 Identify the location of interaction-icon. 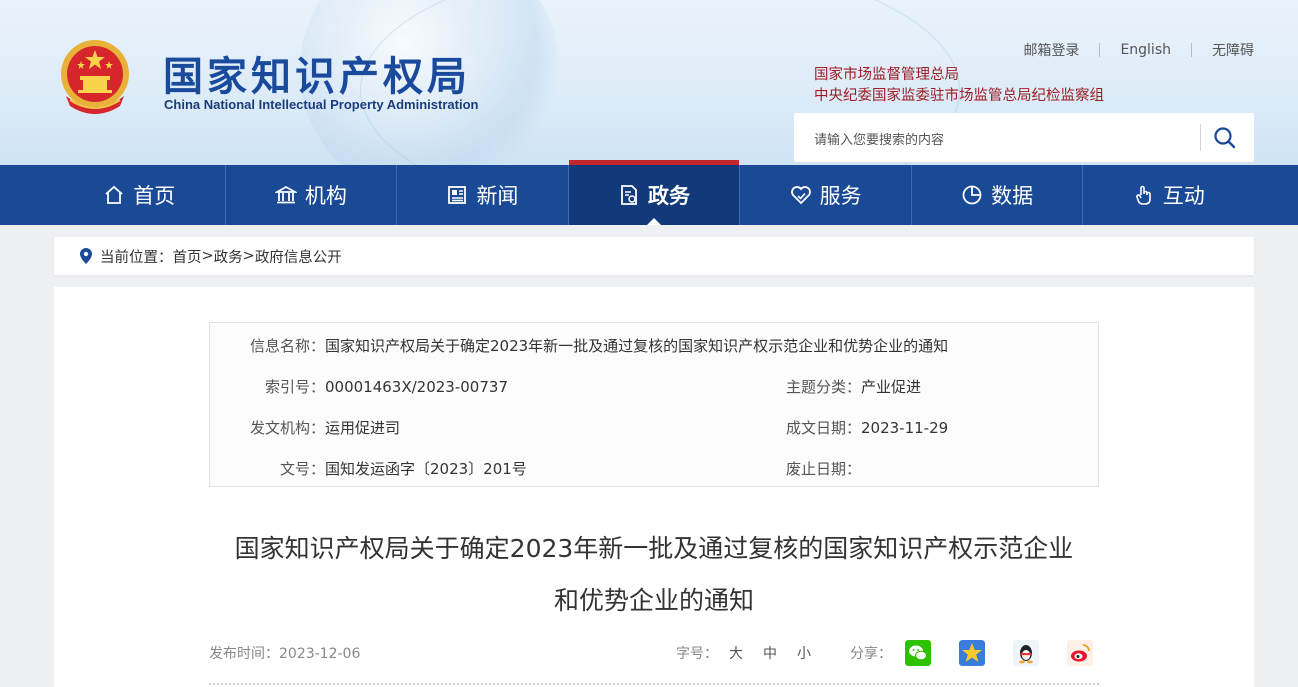
(1143, 195).